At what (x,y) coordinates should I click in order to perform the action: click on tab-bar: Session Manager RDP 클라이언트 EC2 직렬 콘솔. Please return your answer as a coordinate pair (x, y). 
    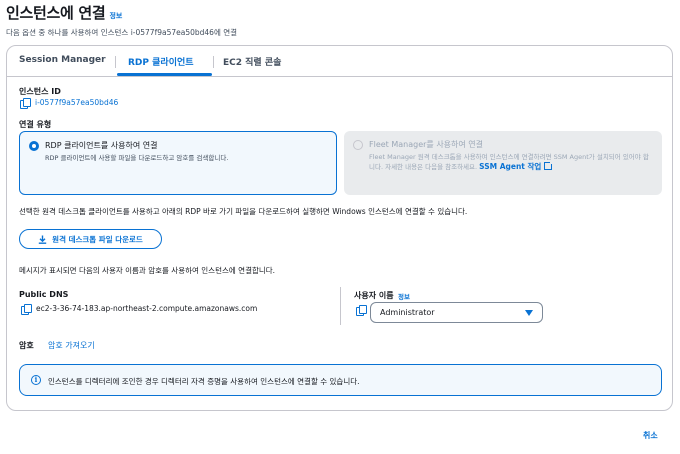
    Looking at the image, I should click on (339, 61).